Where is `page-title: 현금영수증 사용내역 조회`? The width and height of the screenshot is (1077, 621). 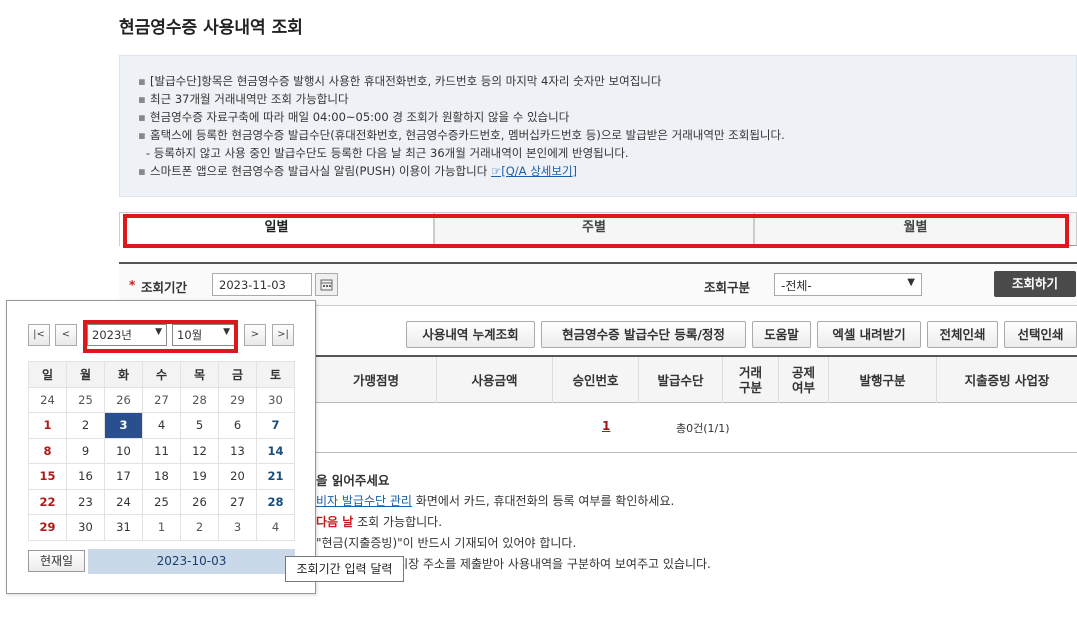
page-title: 현금영수증 사용내역 조회 is located at coordinates (211, 28).